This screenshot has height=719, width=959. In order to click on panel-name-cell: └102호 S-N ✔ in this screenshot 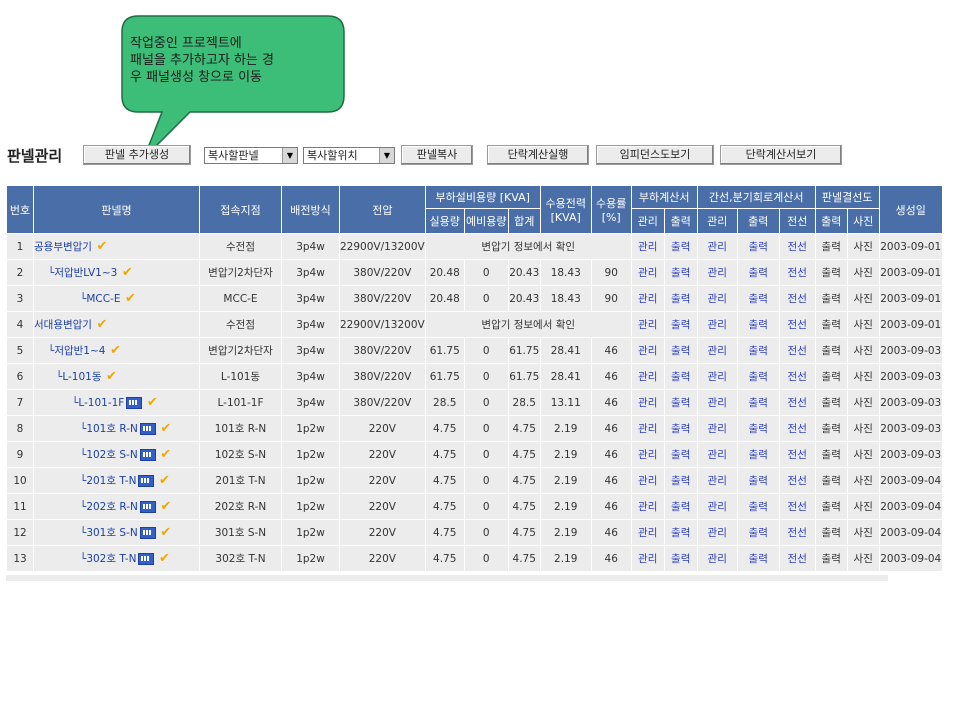, I will do `click(116, 454)`.